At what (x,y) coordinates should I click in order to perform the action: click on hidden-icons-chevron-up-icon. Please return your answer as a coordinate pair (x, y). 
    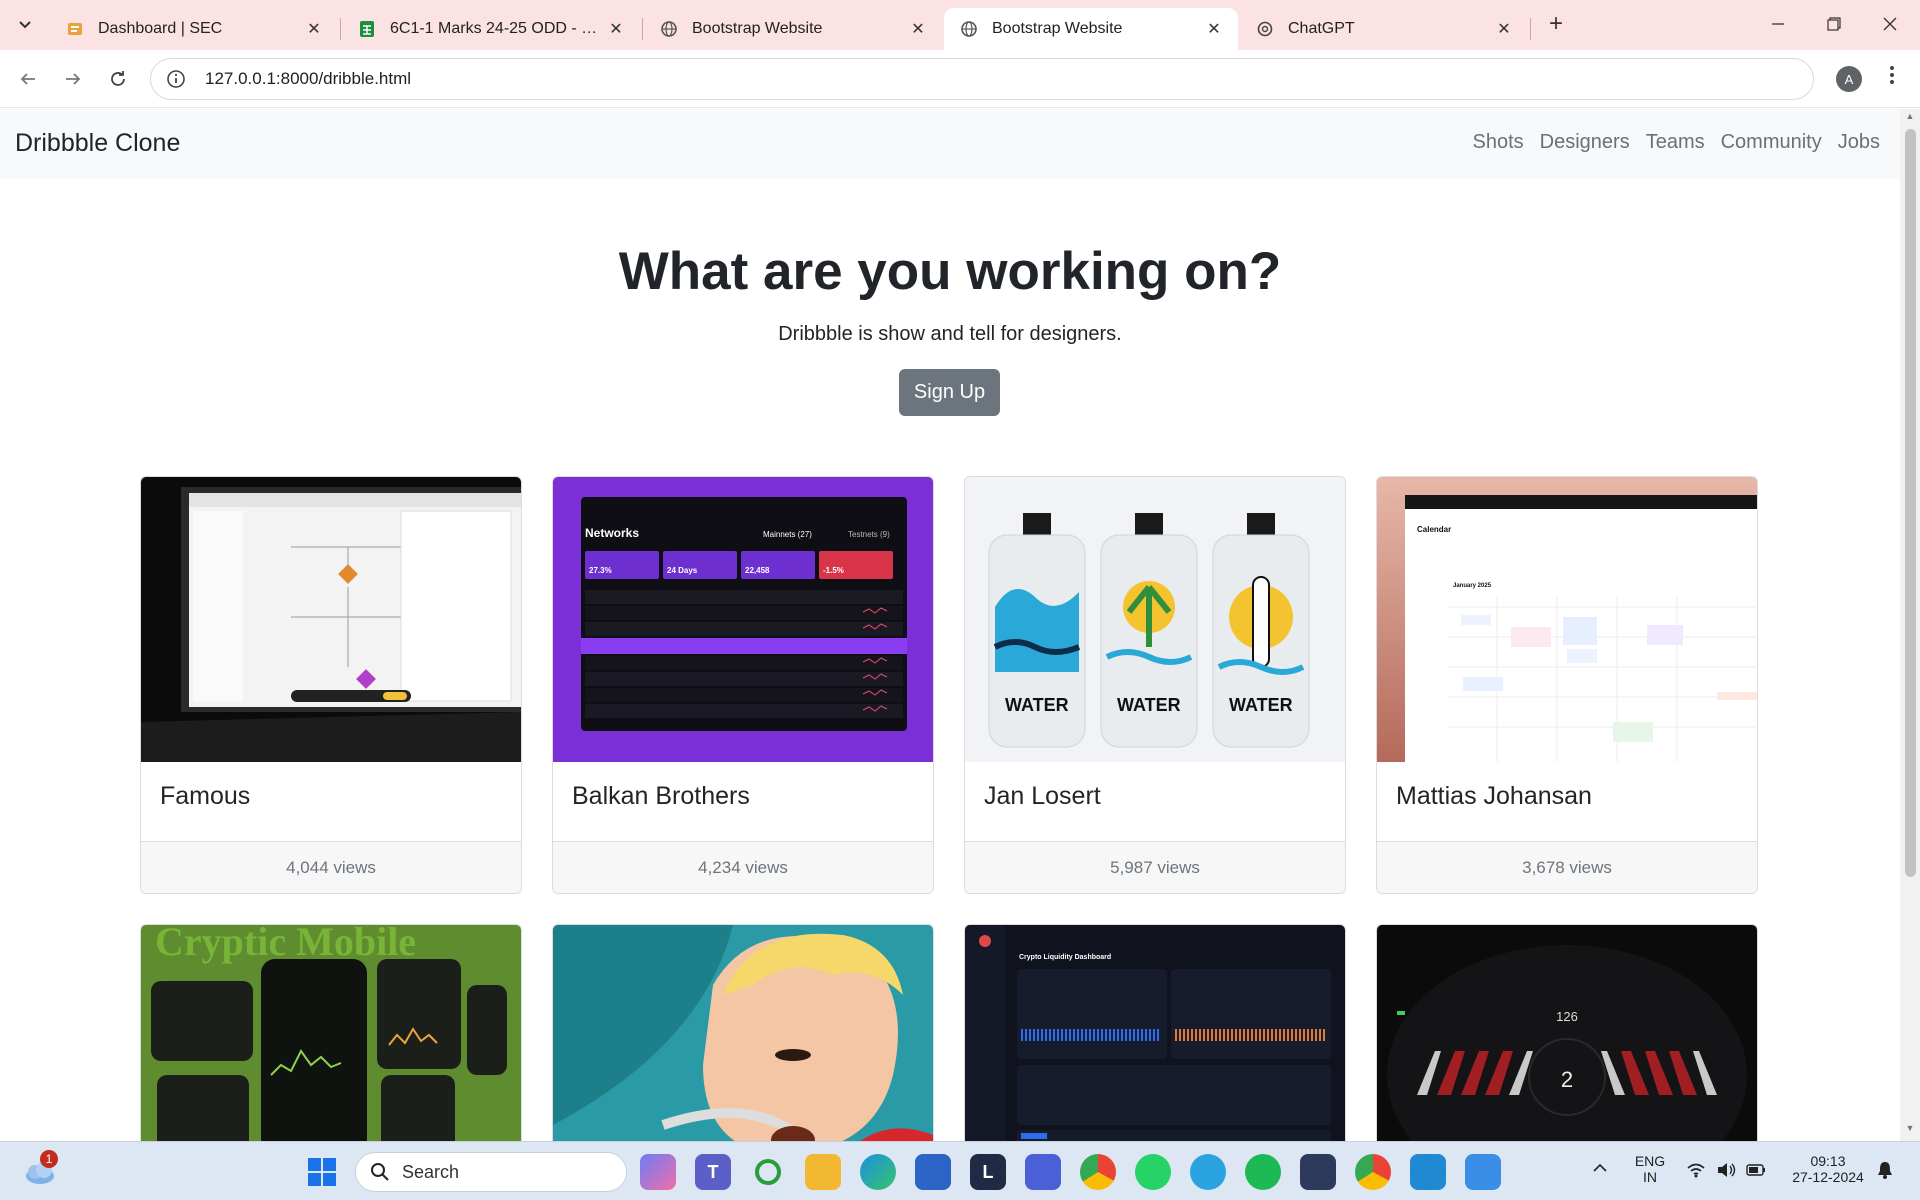
    Looking at the image, I should click on (1600, 1168).